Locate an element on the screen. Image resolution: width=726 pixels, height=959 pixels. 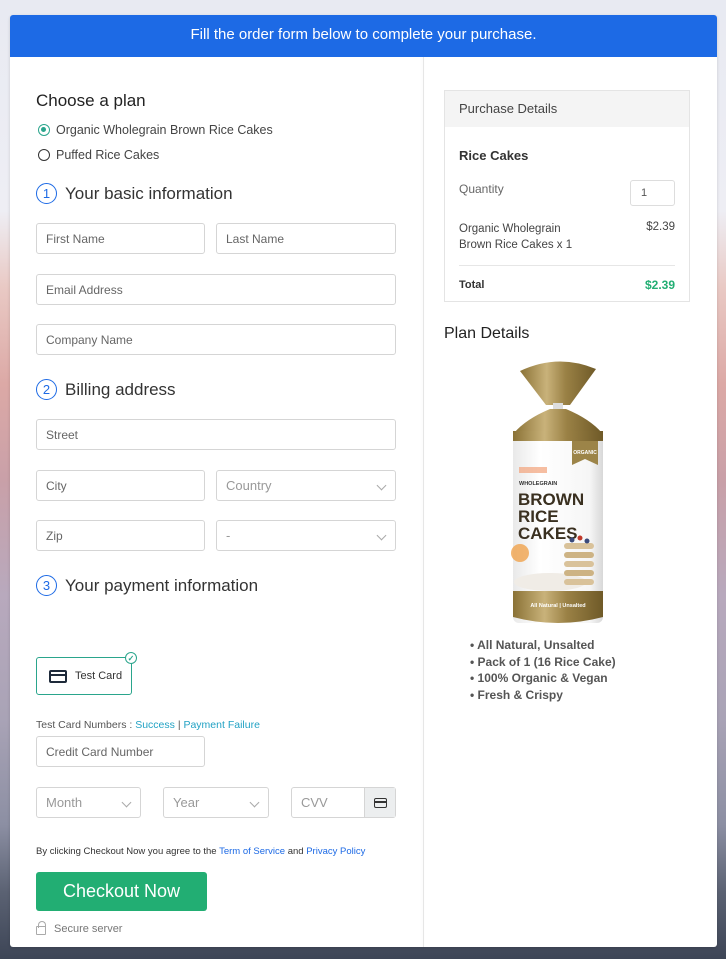
payment-heading: 3 Your payment information is located at coordinates (147, 585).